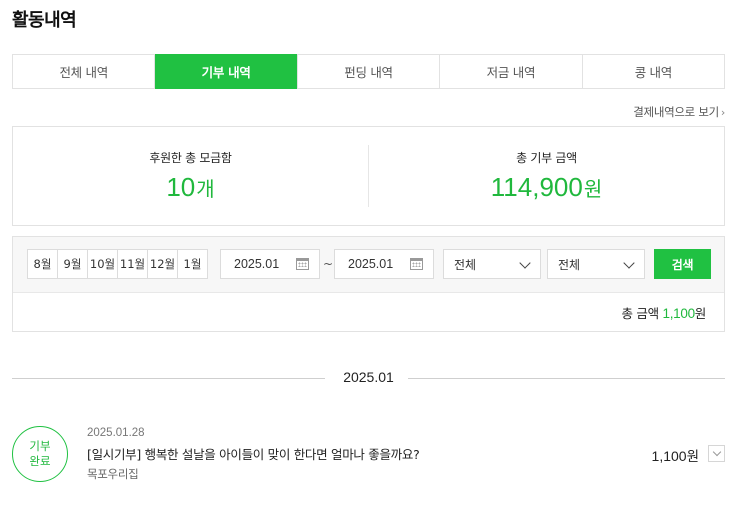 This screenshot has height=519, width=743. I want to click on category-select: 전체, so click(492, 264).